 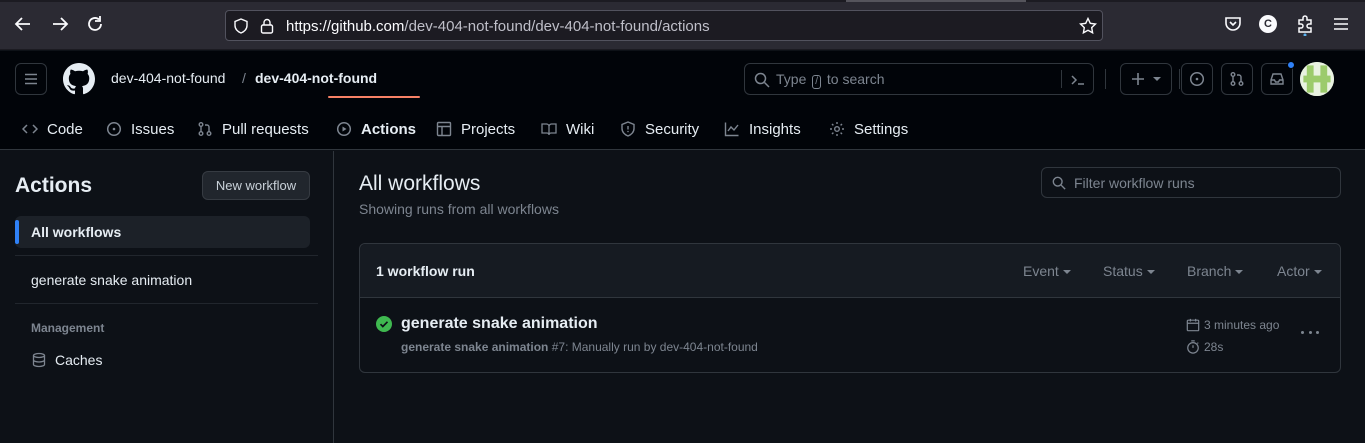 I want to click on identicon-icon, so click(x=1317, y=79).